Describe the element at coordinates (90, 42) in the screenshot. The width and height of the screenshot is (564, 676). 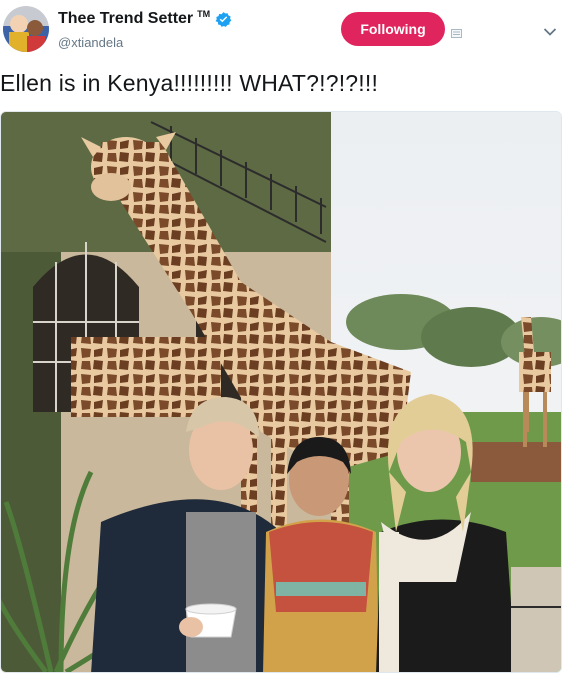
I see `handle: @xtiandela` at that location.